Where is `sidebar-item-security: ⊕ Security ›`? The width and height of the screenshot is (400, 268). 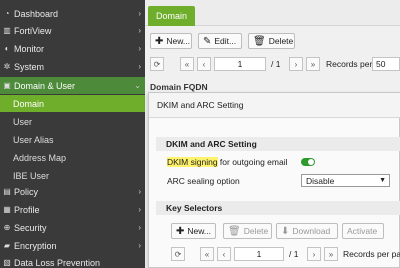 sidebar-item-security: ⊕ Security › is located at coordinates (72, 227).